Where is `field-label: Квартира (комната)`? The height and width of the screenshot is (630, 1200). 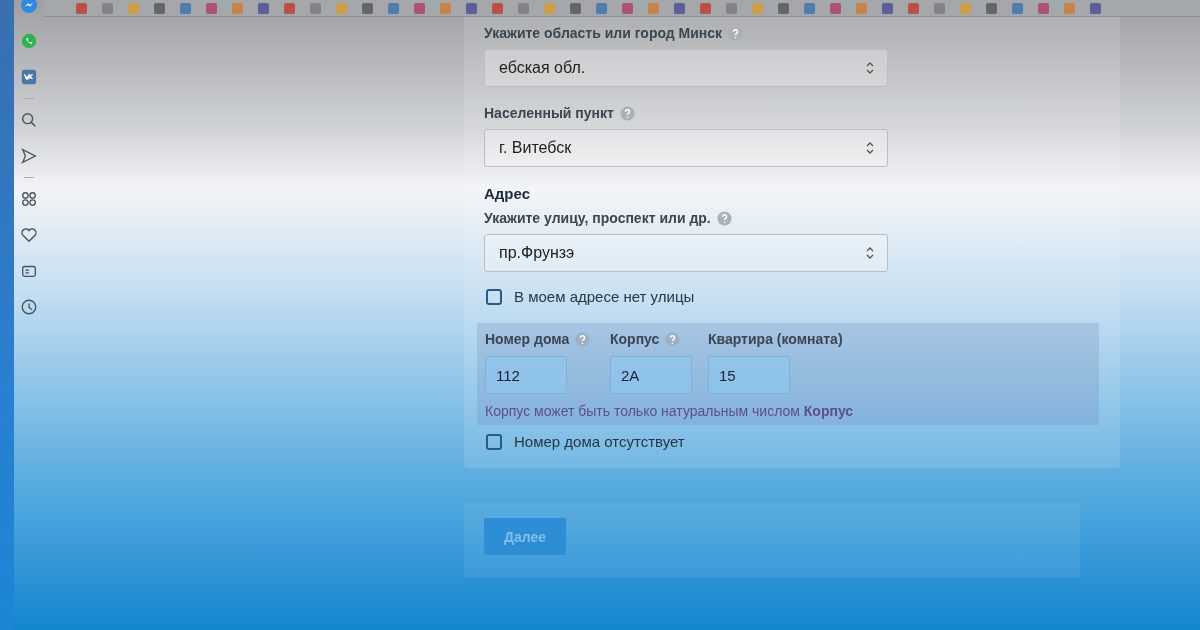
field-label: Квартира (комната) is located at coordinates (775, 339).